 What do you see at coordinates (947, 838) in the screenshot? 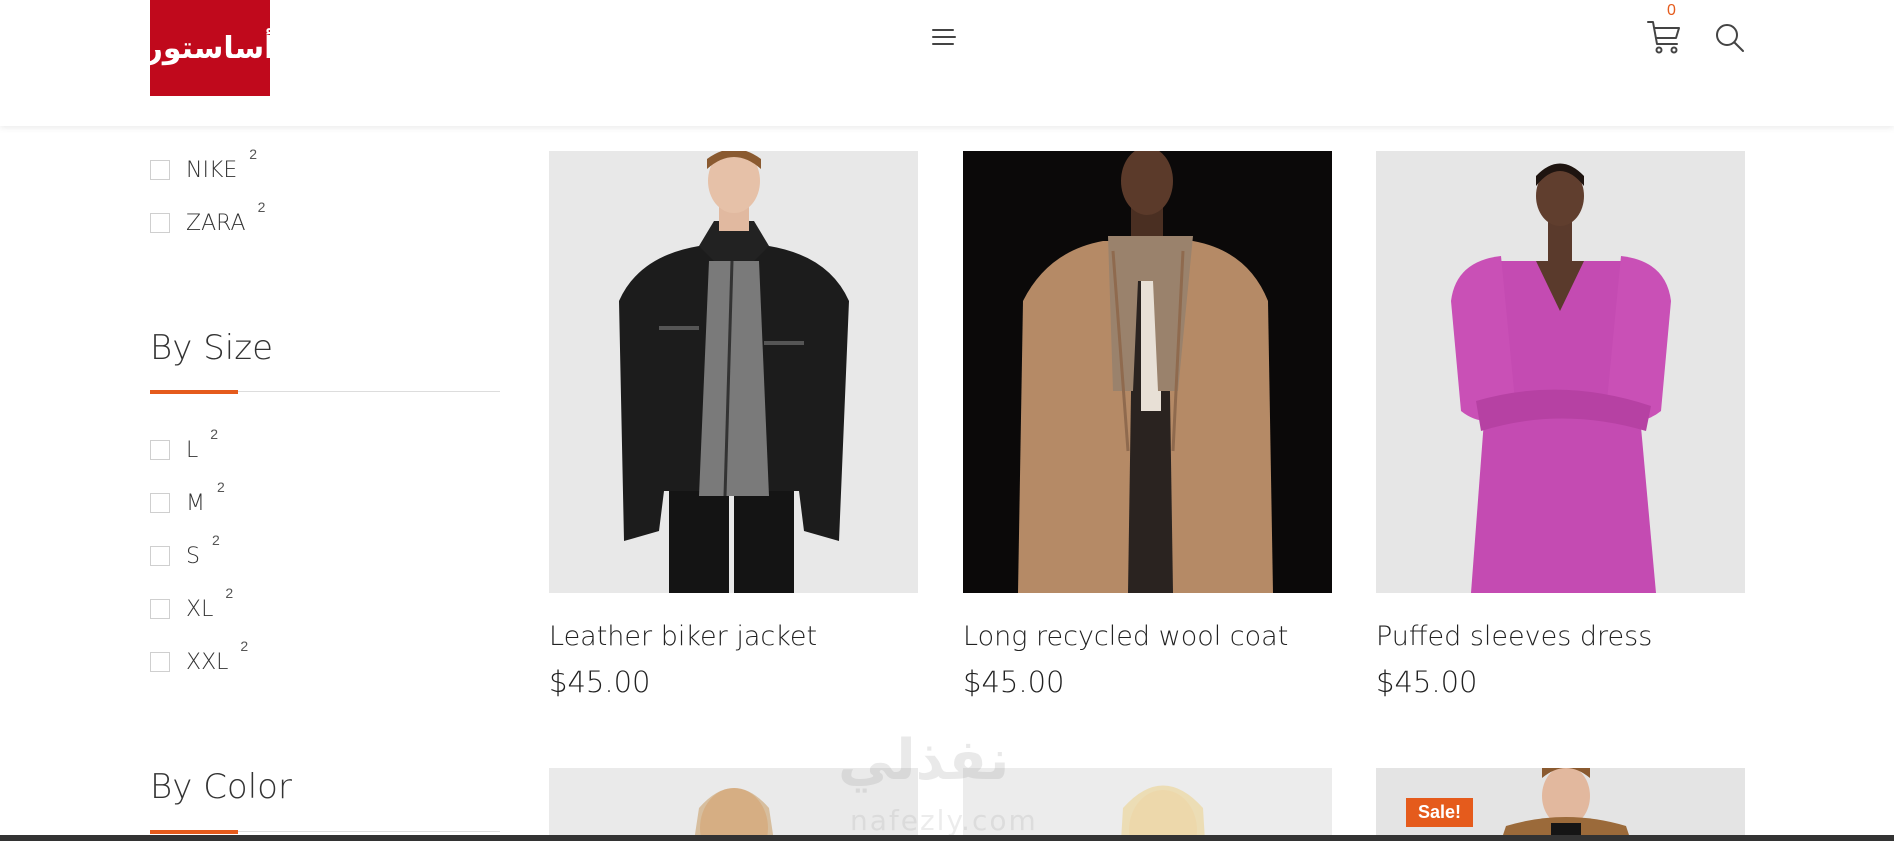
I see `bottom-bar` at bounding box center [947, 838].